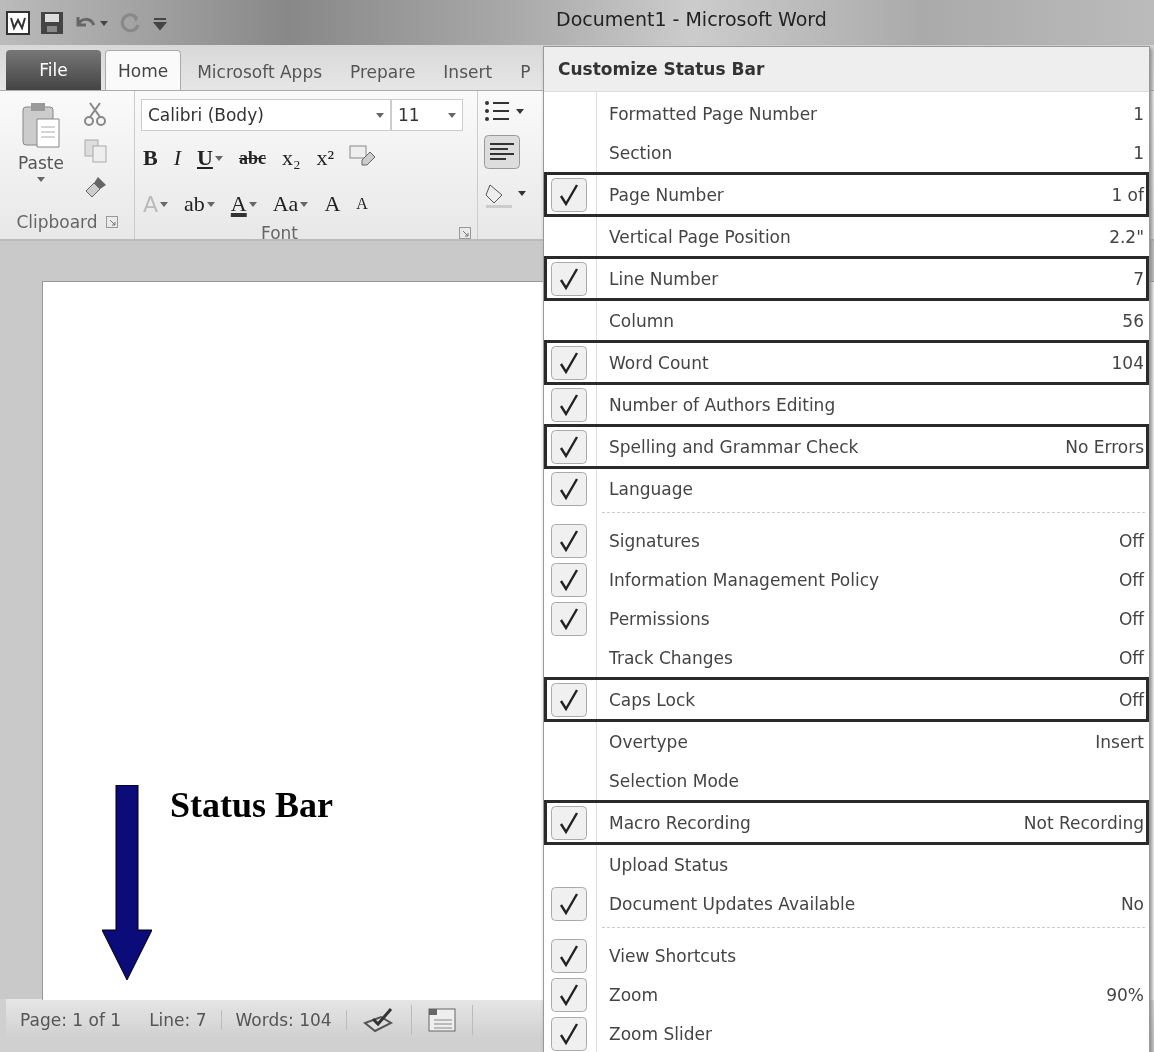  Describe the element at coordinates (199, 204) in the screenshot. I see `format-button: ab` at that location.